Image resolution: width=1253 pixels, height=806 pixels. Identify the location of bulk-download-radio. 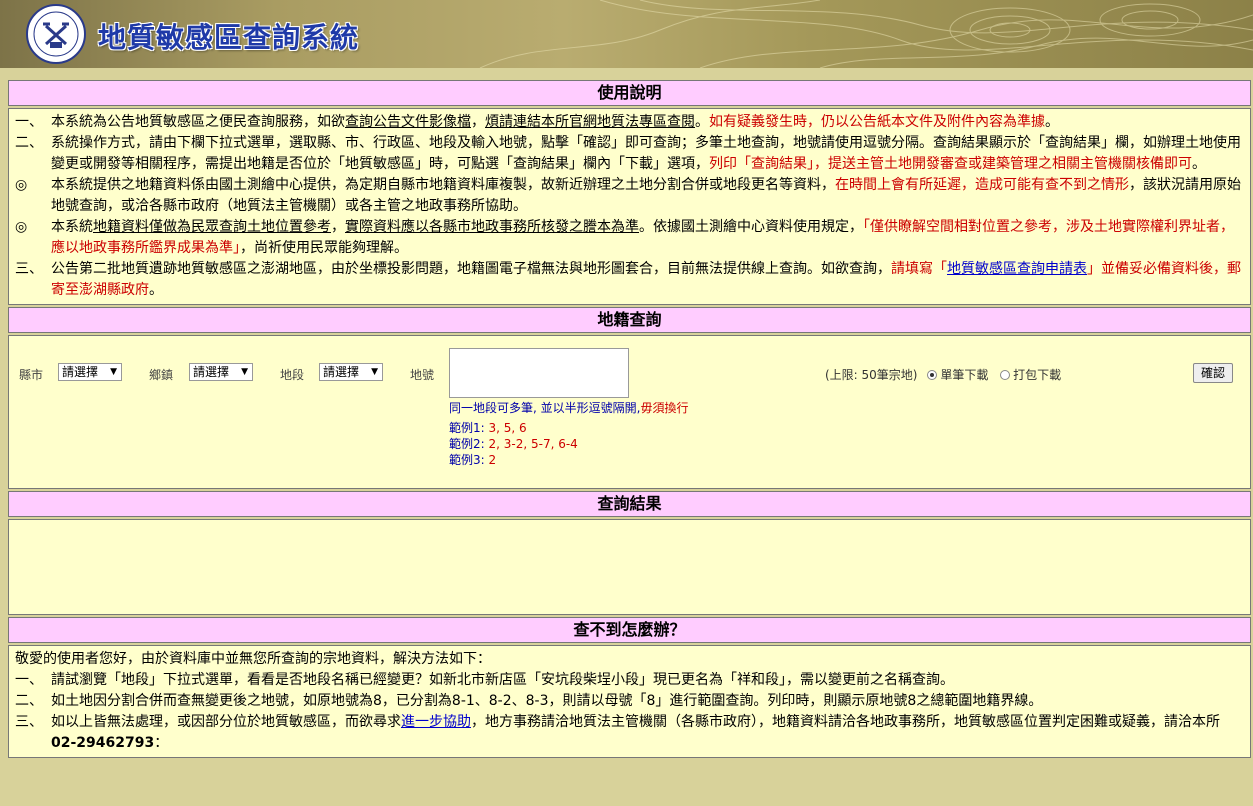
(1005, 375).